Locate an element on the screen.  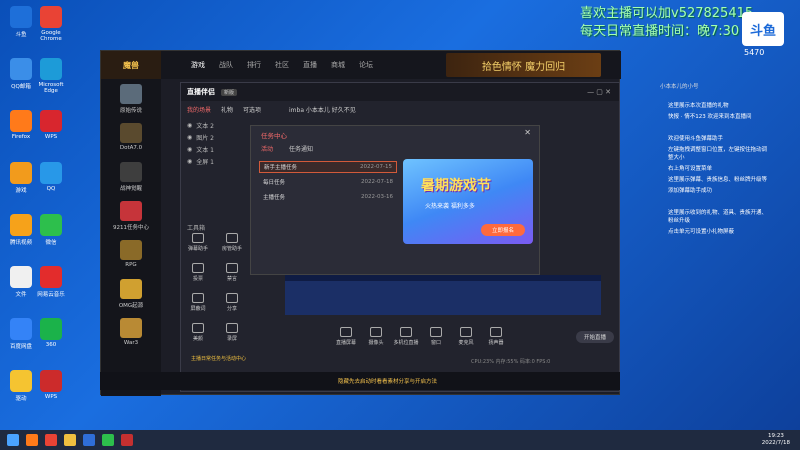
bottom-tool-button: 扬声器 is located at coordinates (496, 336).